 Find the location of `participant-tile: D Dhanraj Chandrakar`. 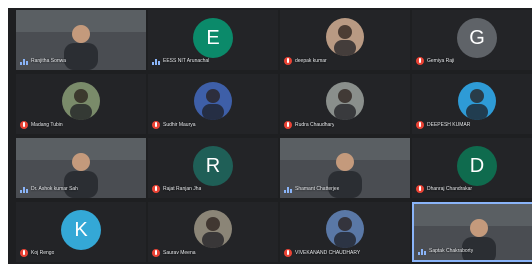

participant-tile: D Dhanraj Chandrakar is located at coordinates (472, 168).